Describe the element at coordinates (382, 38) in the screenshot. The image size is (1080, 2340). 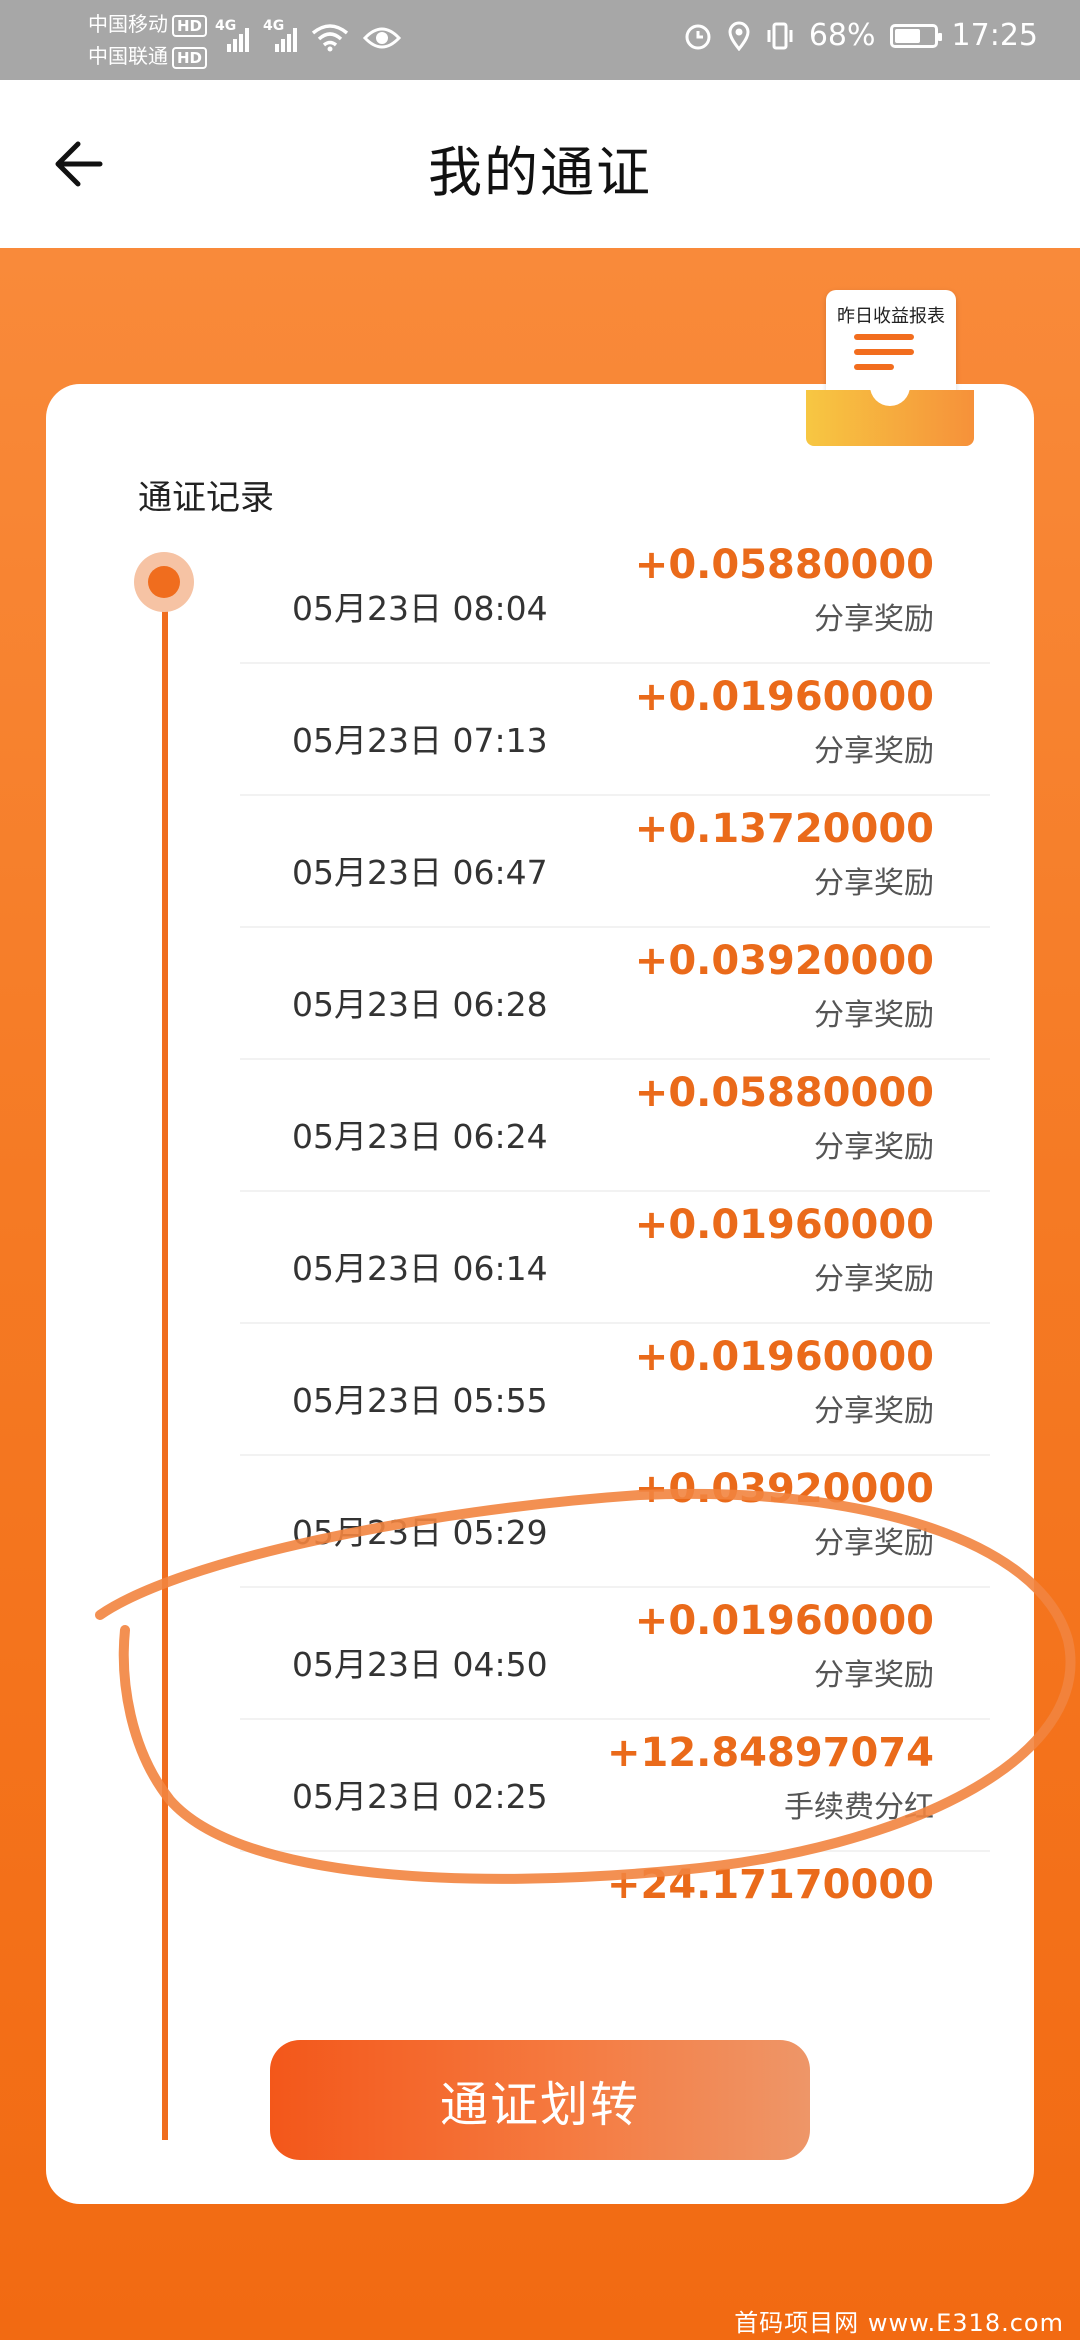
I see `eye-icon` at that location.